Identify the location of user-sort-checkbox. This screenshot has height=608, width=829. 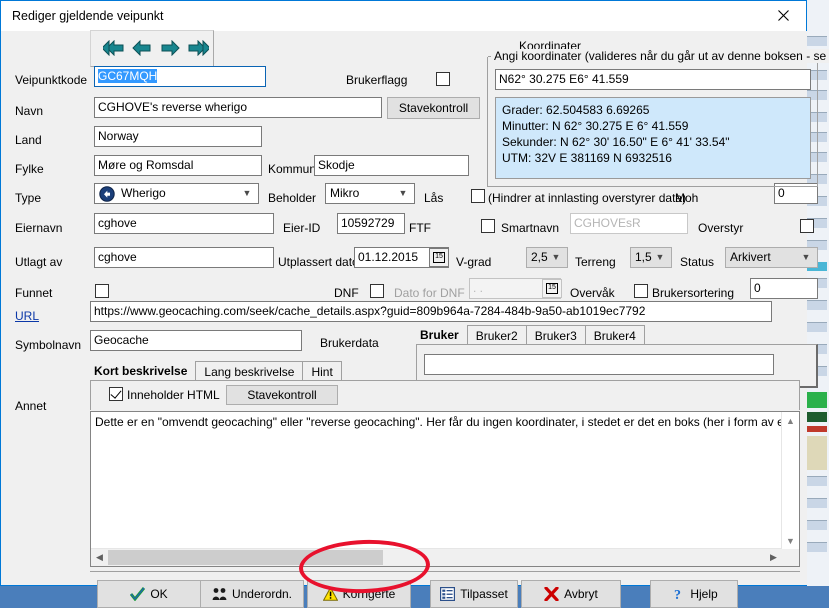
(641, 291).